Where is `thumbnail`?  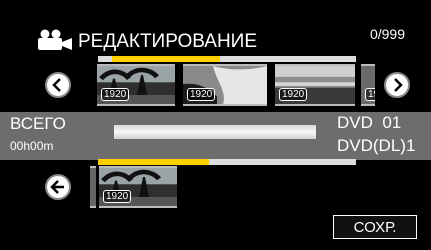 thumbnail is located at coordinates (93, 187).